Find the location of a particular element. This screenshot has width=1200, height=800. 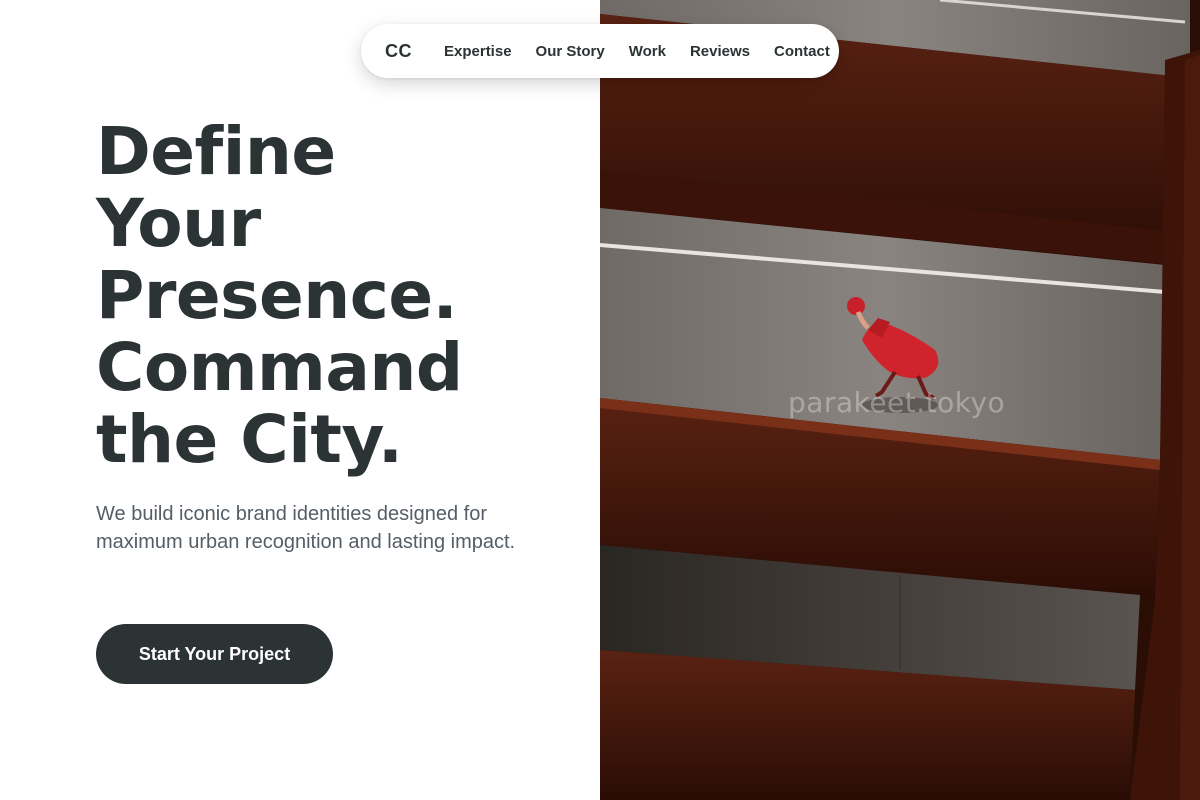

headline-line: Command is located at coordinates (279, 367).